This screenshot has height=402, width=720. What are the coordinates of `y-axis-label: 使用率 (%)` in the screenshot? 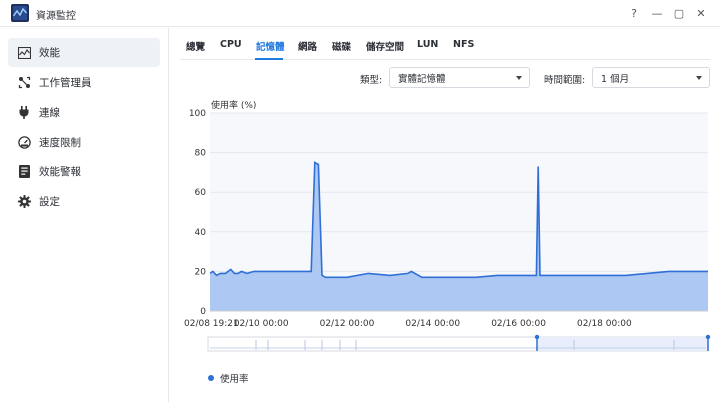 It's located at (233, 105).